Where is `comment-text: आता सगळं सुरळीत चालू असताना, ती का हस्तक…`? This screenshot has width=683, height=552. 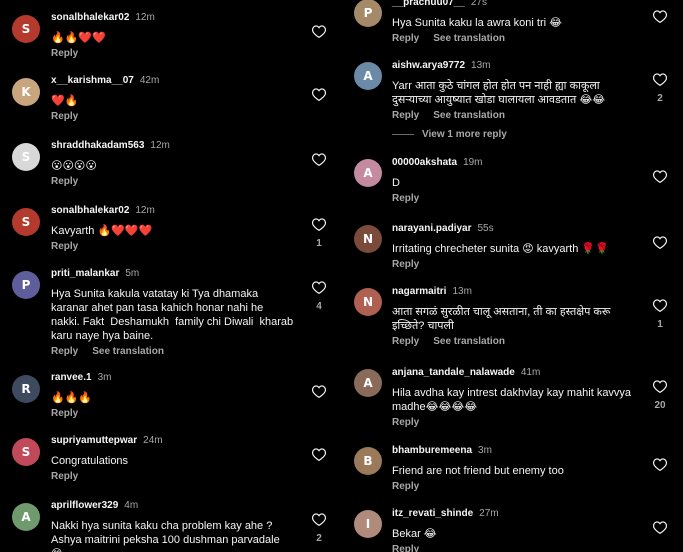
comment-text: आता सगळं सुरळीत चालू असताना, ती का हस्तक… is located at coordinates (501, 319).